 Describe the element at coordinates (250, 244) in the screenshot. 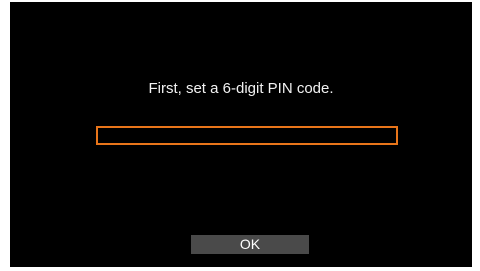

I see `ok-button: OK` at that location.